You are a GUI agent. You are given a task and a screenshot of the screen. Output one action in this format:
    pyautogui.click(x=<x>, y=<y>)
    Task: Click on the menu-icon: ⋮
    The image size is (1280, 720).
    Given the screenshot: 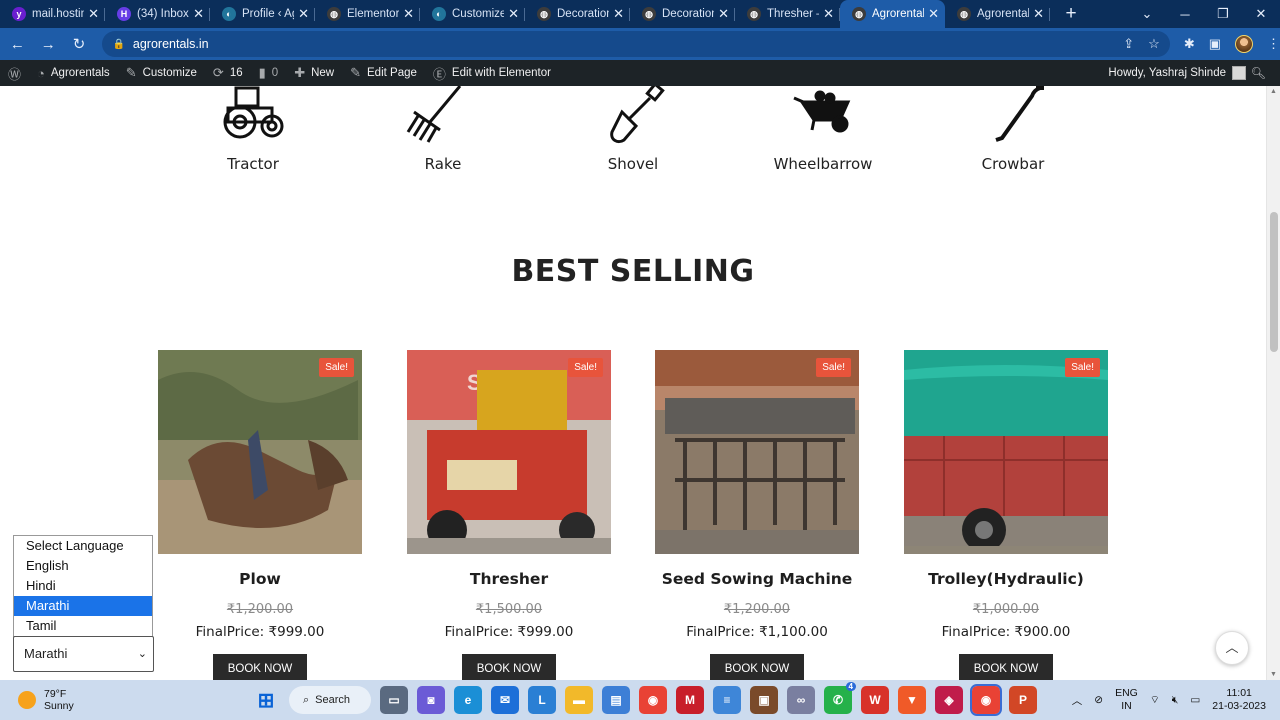 What is the action you would take?
    pyautogui.click(x=1273, y=44)
    